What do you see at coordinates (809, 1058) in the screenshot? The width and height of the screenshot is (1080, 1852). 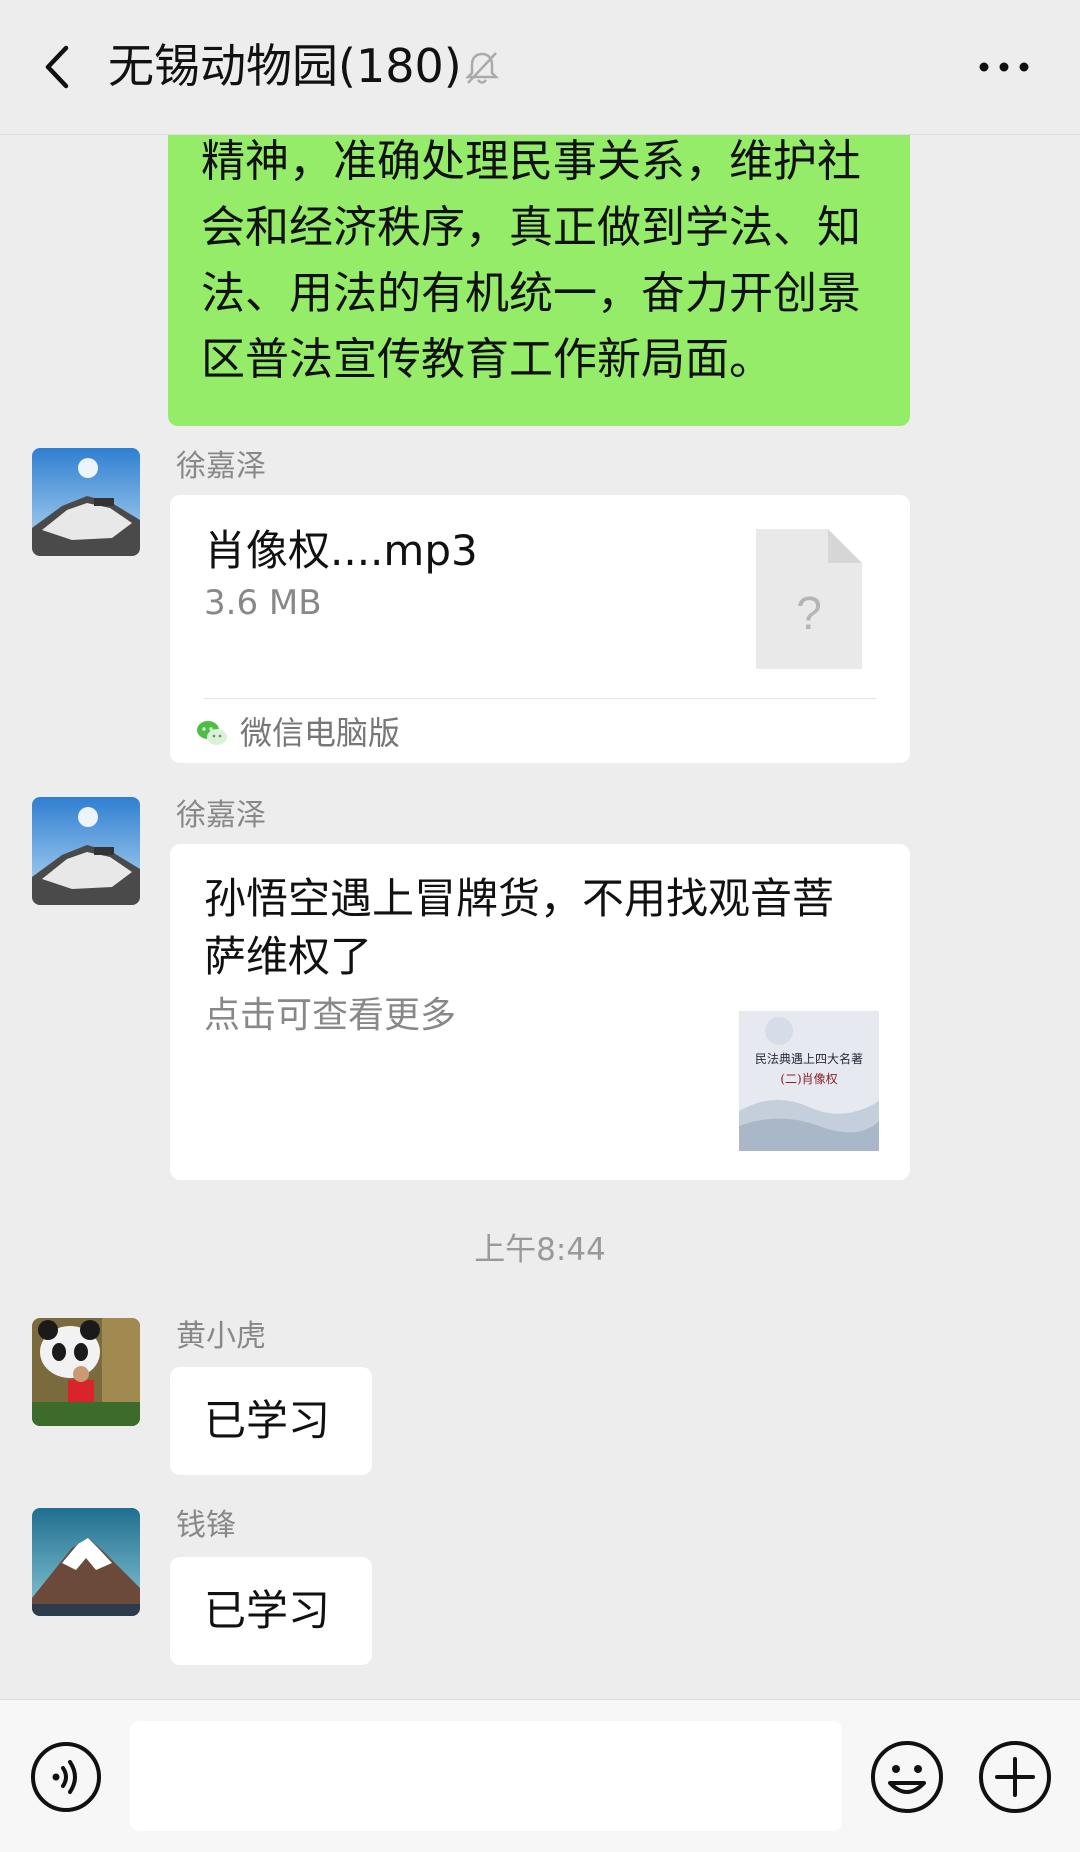 I see `thumb-text-1: 民法典遇上四大名著` at bounding box center [809, 1058].